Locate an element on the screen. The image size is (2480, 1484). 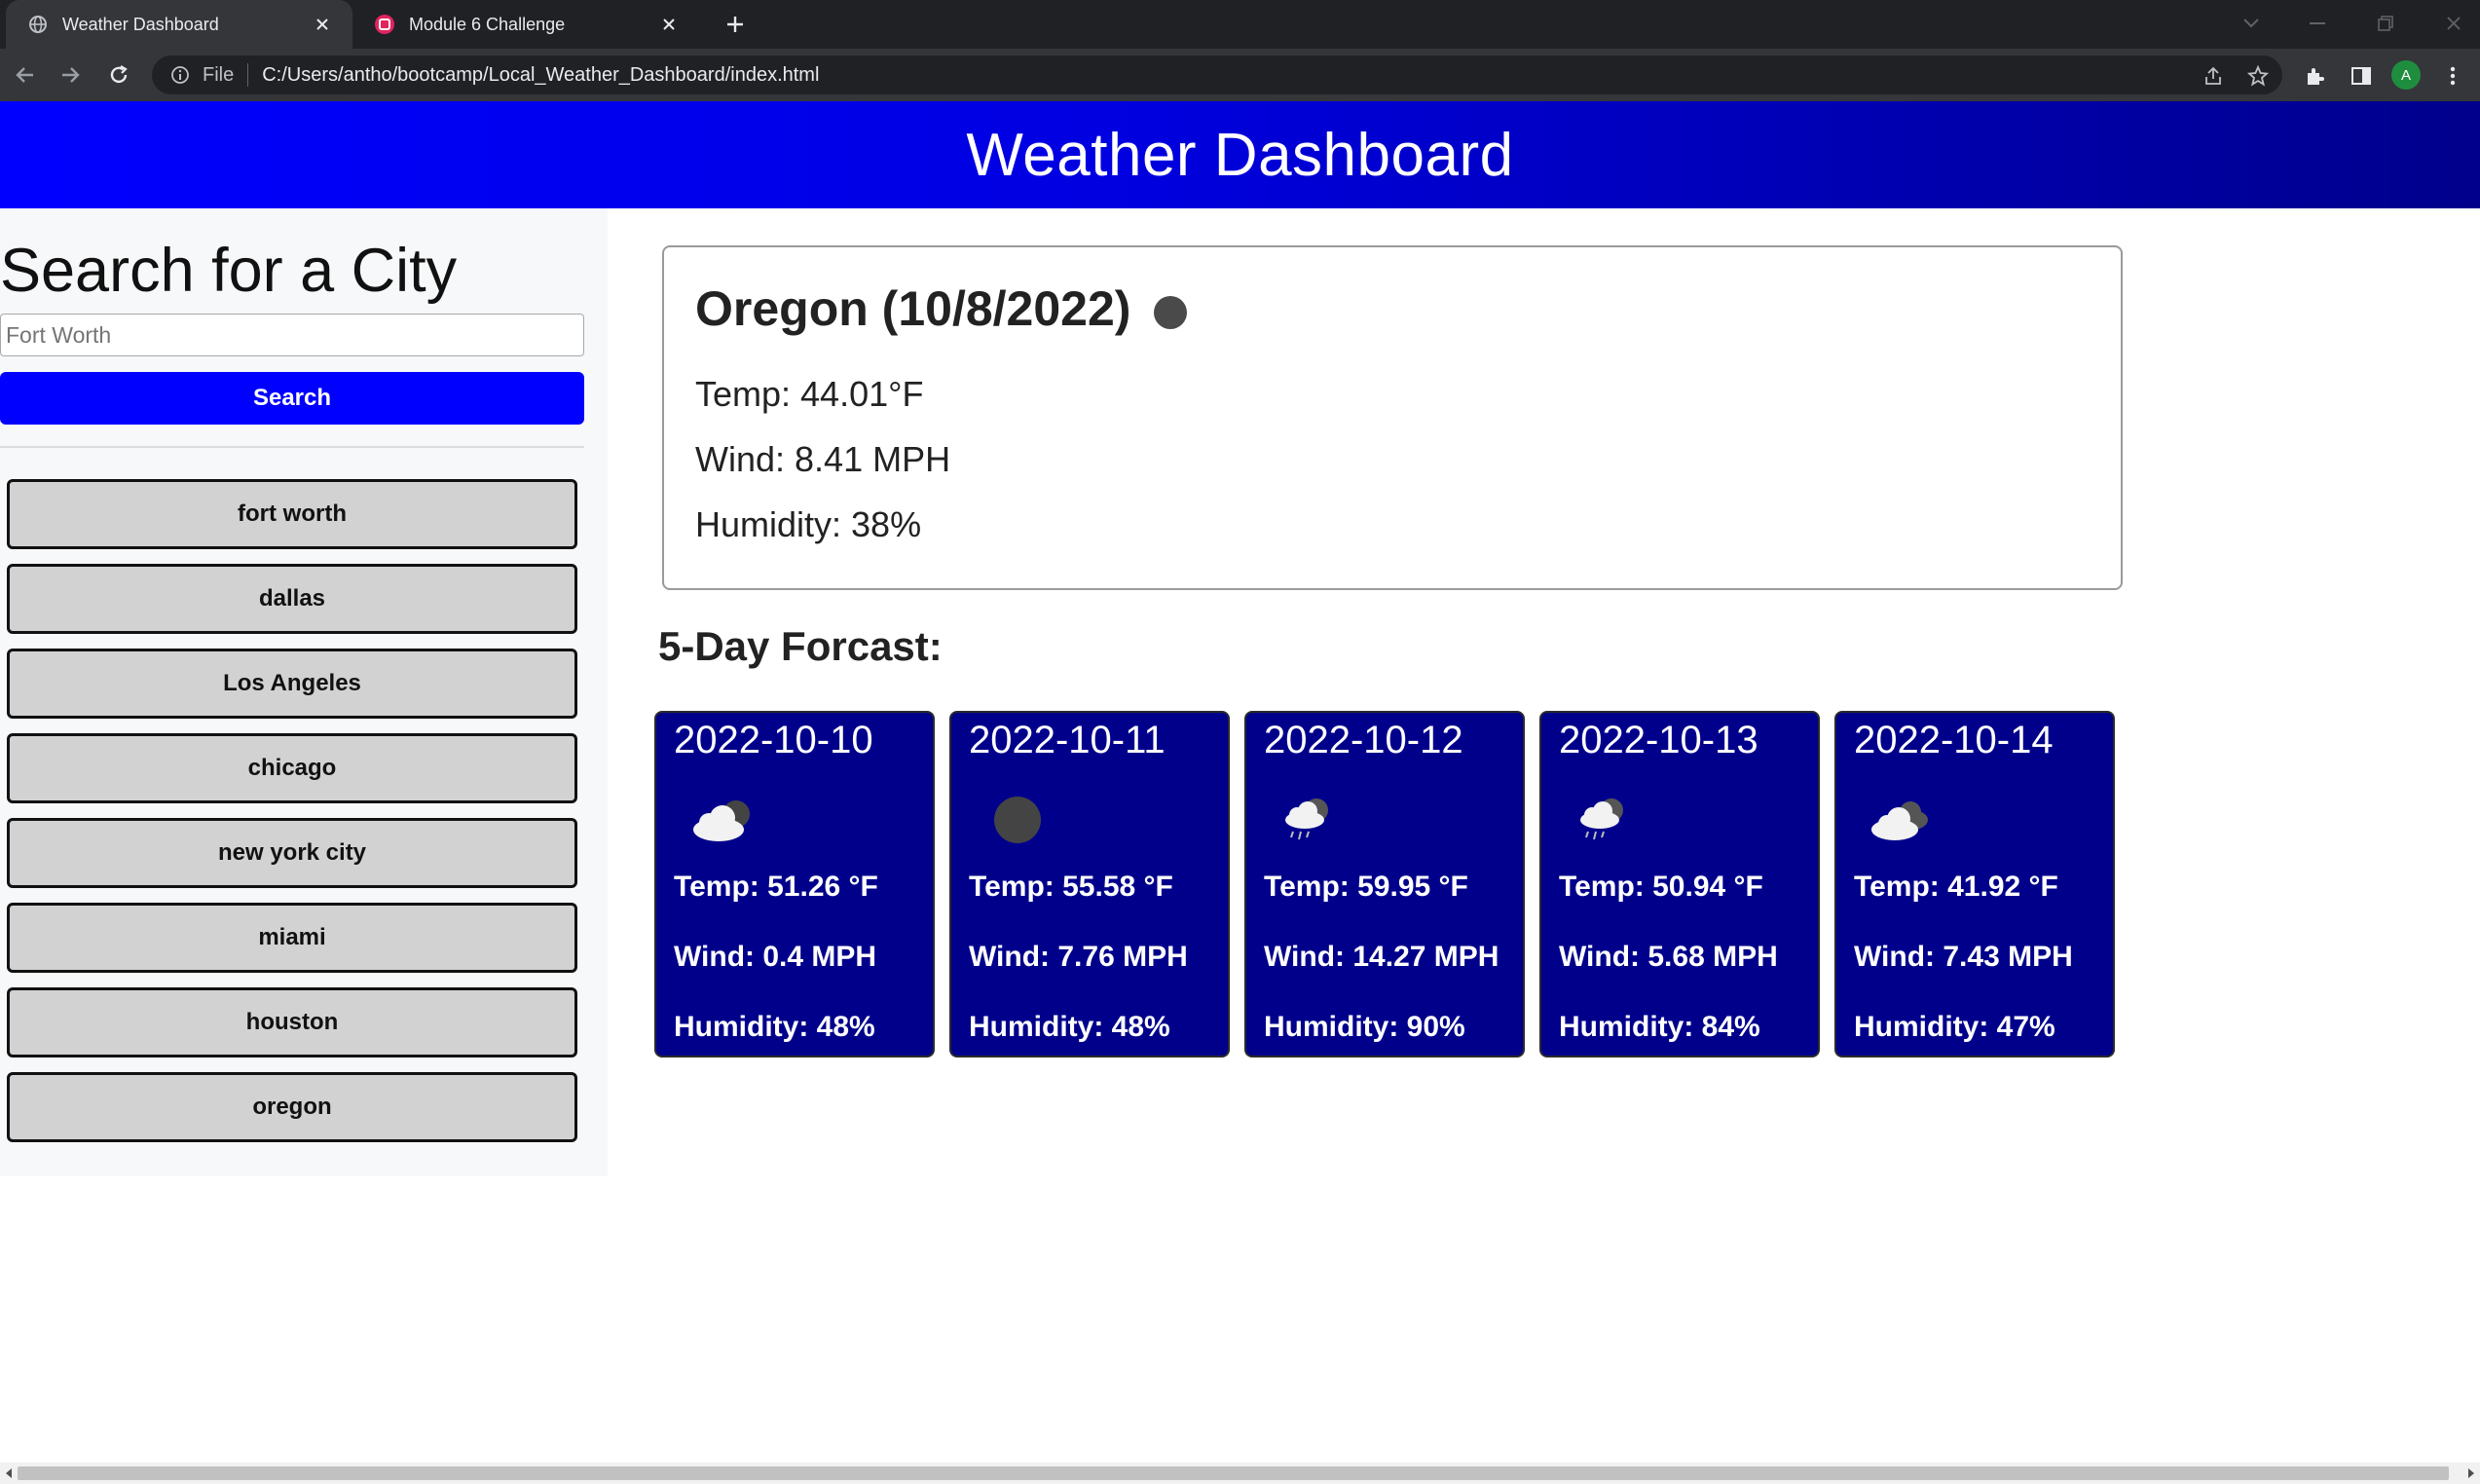
horizontal-scrollbar is located at coordinates (1240, 1473).